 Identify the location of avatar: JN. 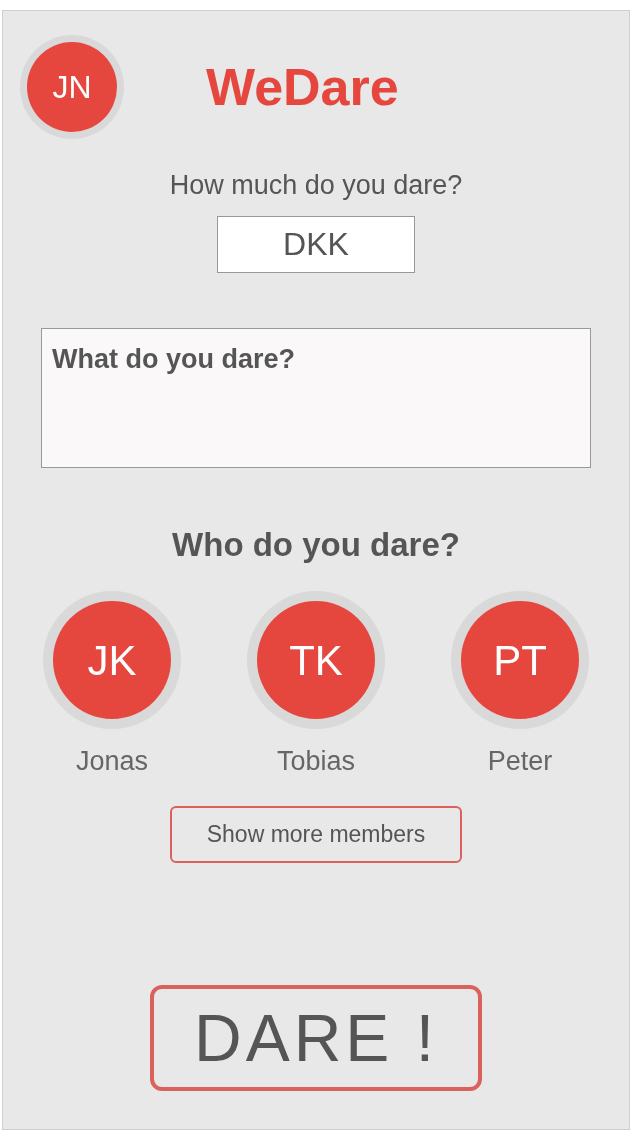
(72, 87).